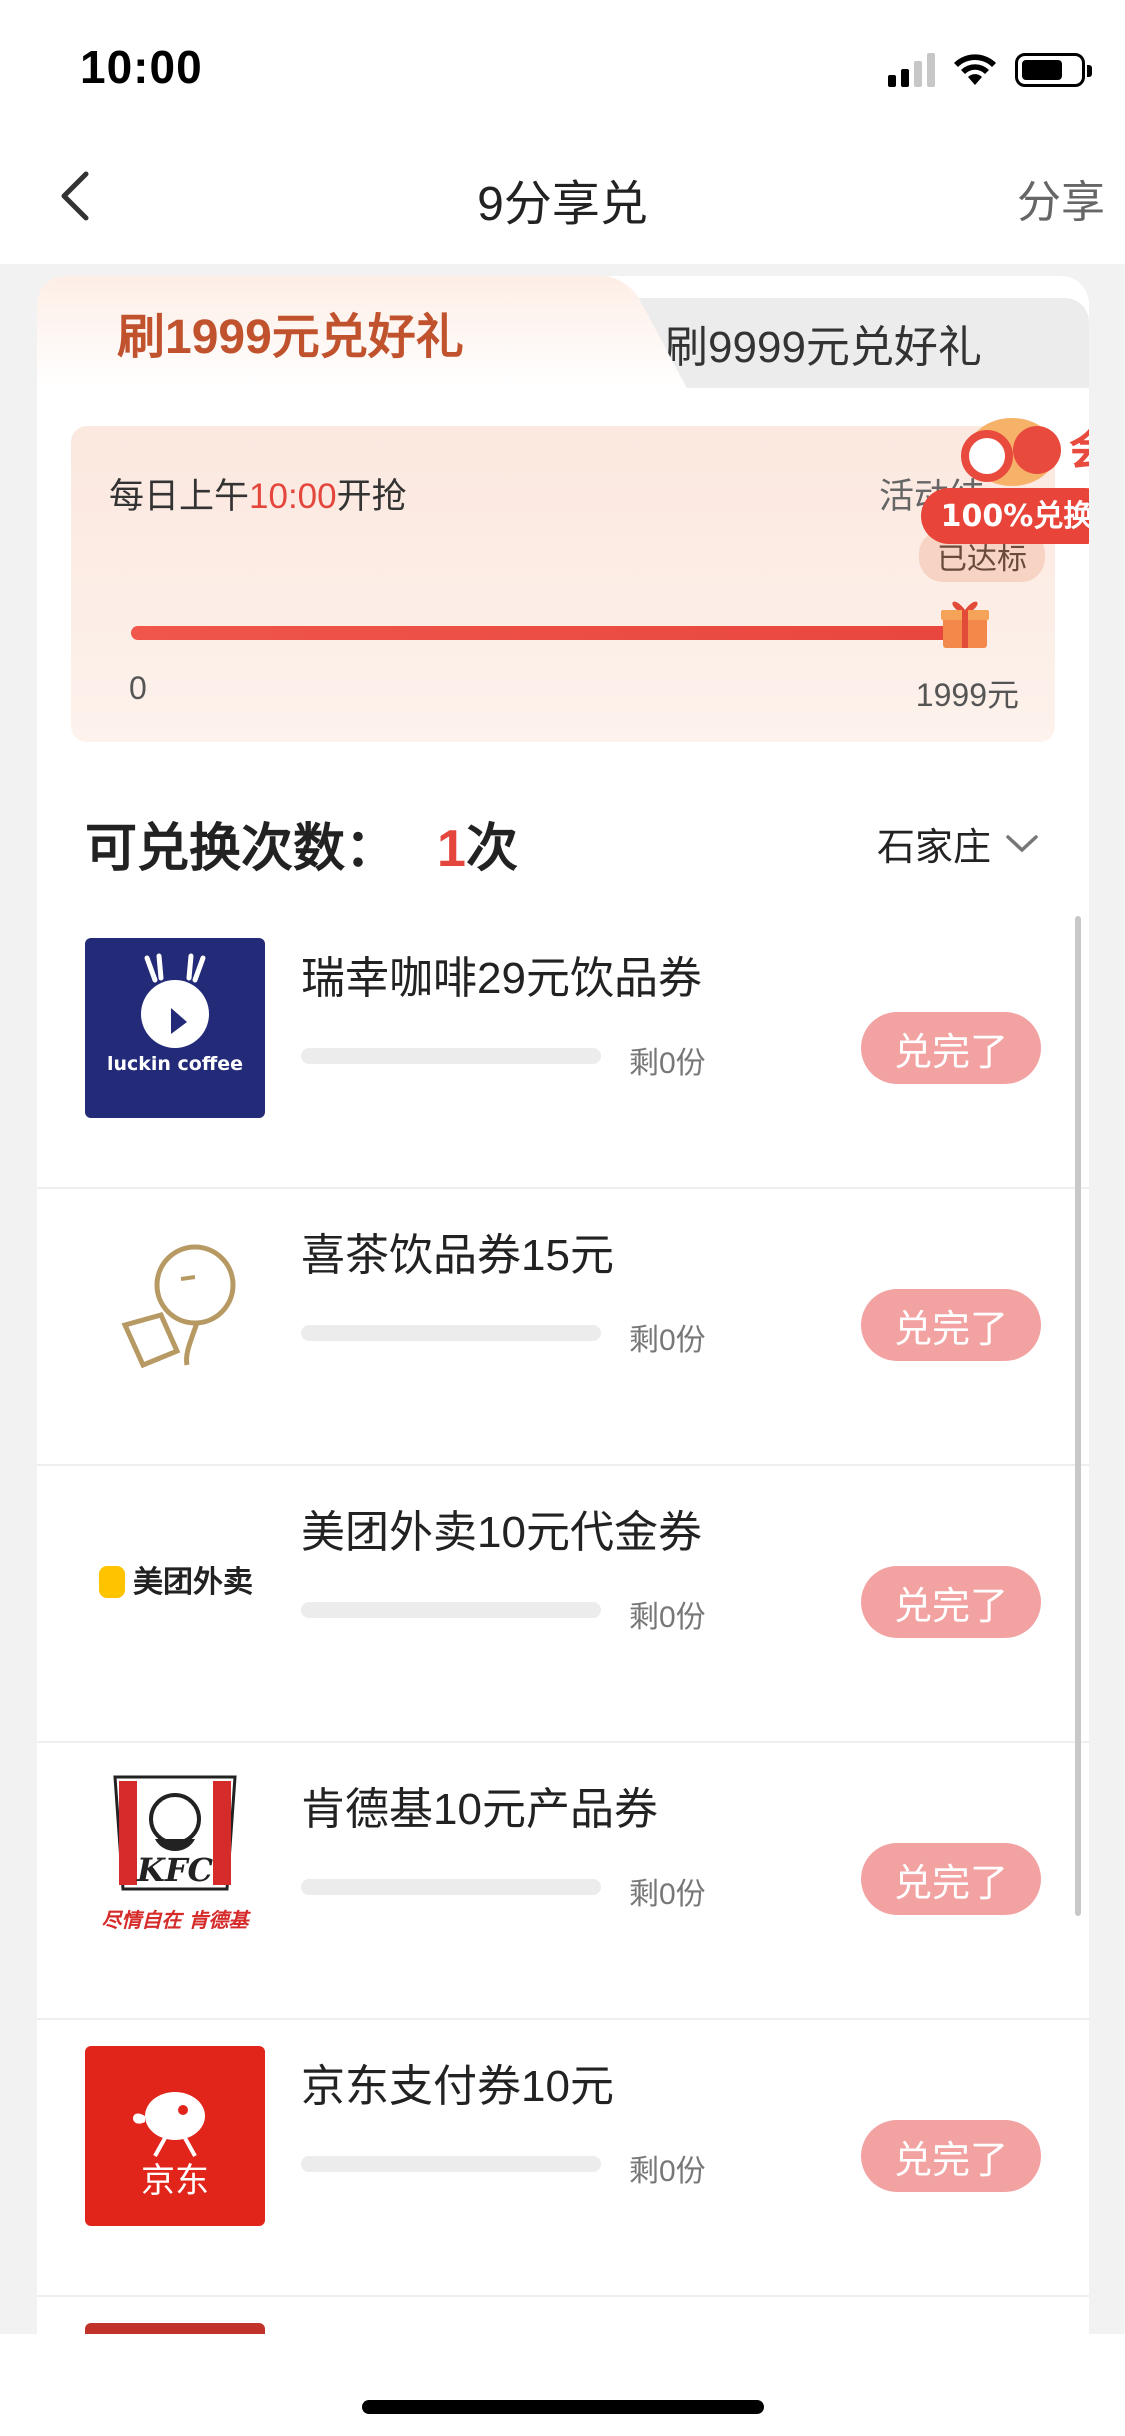 The image size is (1125, 2436). I want to click on list-item: 喜茶饮品券15元 剩0份 兑完了, so click(563, 1327).